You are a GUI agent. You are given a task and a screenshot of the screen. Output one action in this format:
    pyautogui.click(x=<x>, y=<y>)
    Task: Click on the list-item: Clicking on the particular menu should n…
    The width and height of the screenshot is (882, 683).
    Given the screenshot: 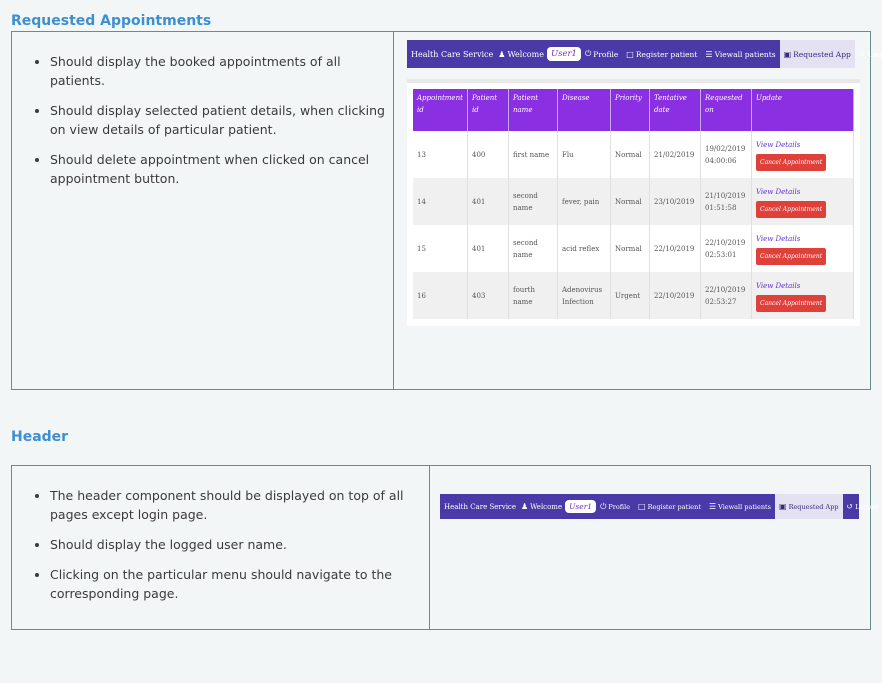 What is the action you would take?
    pyautogui.click(x=232, y=584)
    